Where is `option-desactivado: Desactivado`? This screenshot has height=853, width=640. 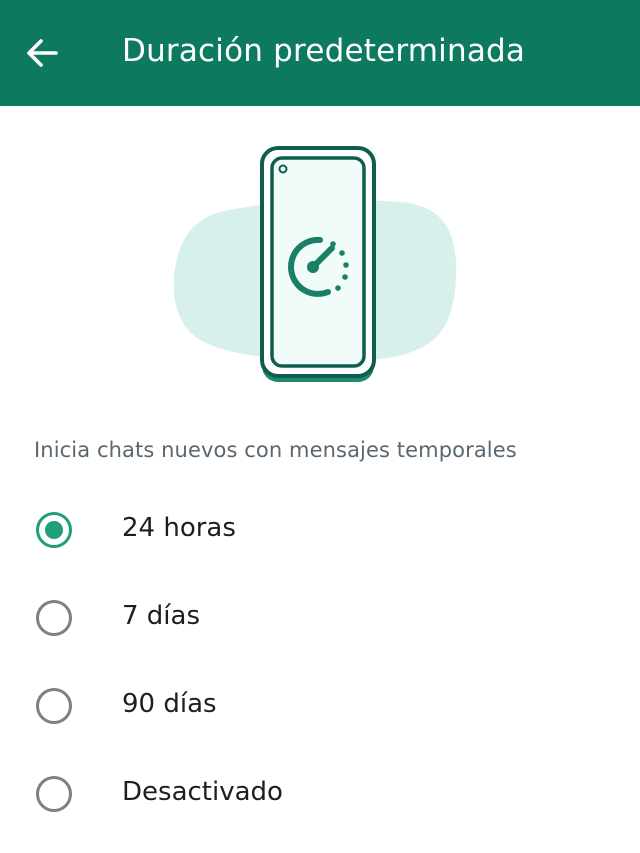 option-desactivado: Desactivado is located at coordinates (320, 794).